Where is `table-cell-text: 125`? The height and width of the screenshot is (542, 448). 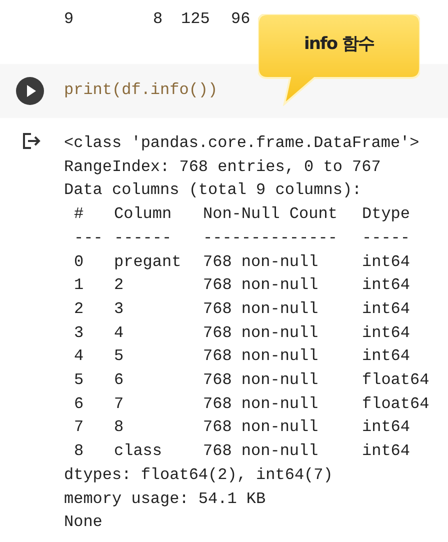 table-cell-text: 125 is located at coordinates (196, 19).